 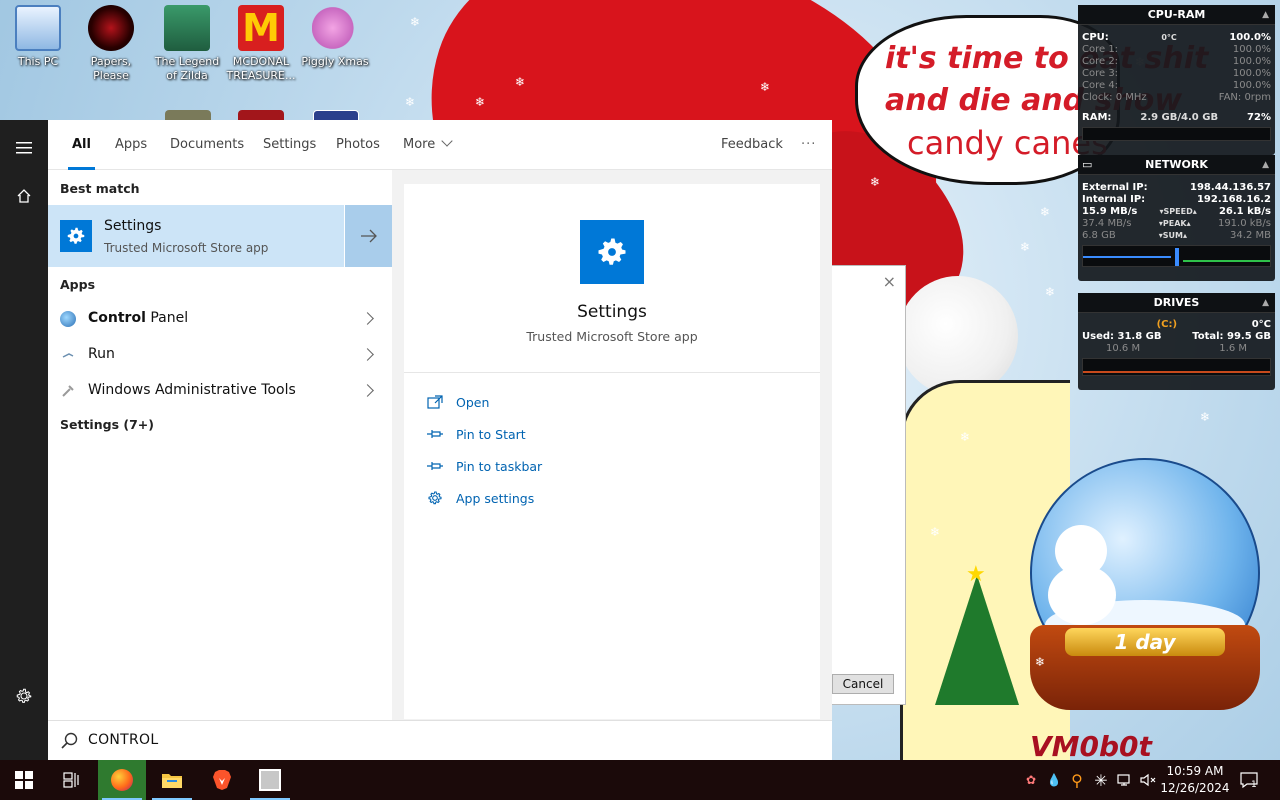 What do you see at coordinates (1176, 336) in the screenshot?
I see `drive-usage-row: Used: 31.8 GB Total: 99.5 GB` at bounding box center [1176, 336].